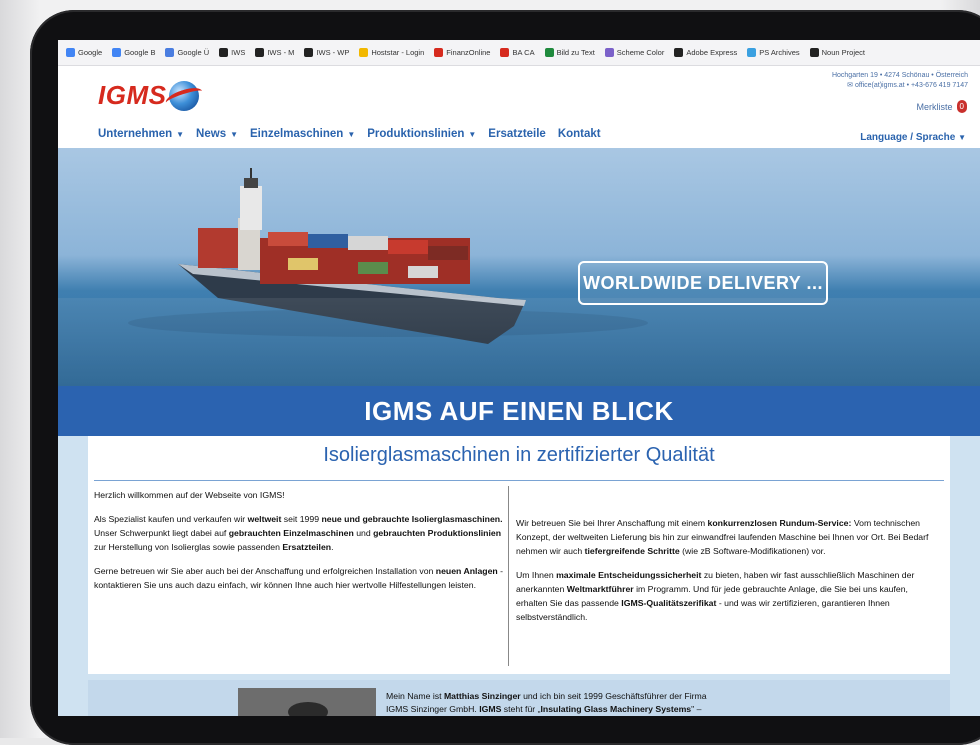 This screenshot has width=980, height=745. I want to click on bookmark-item: IWS, so click(232, 52).